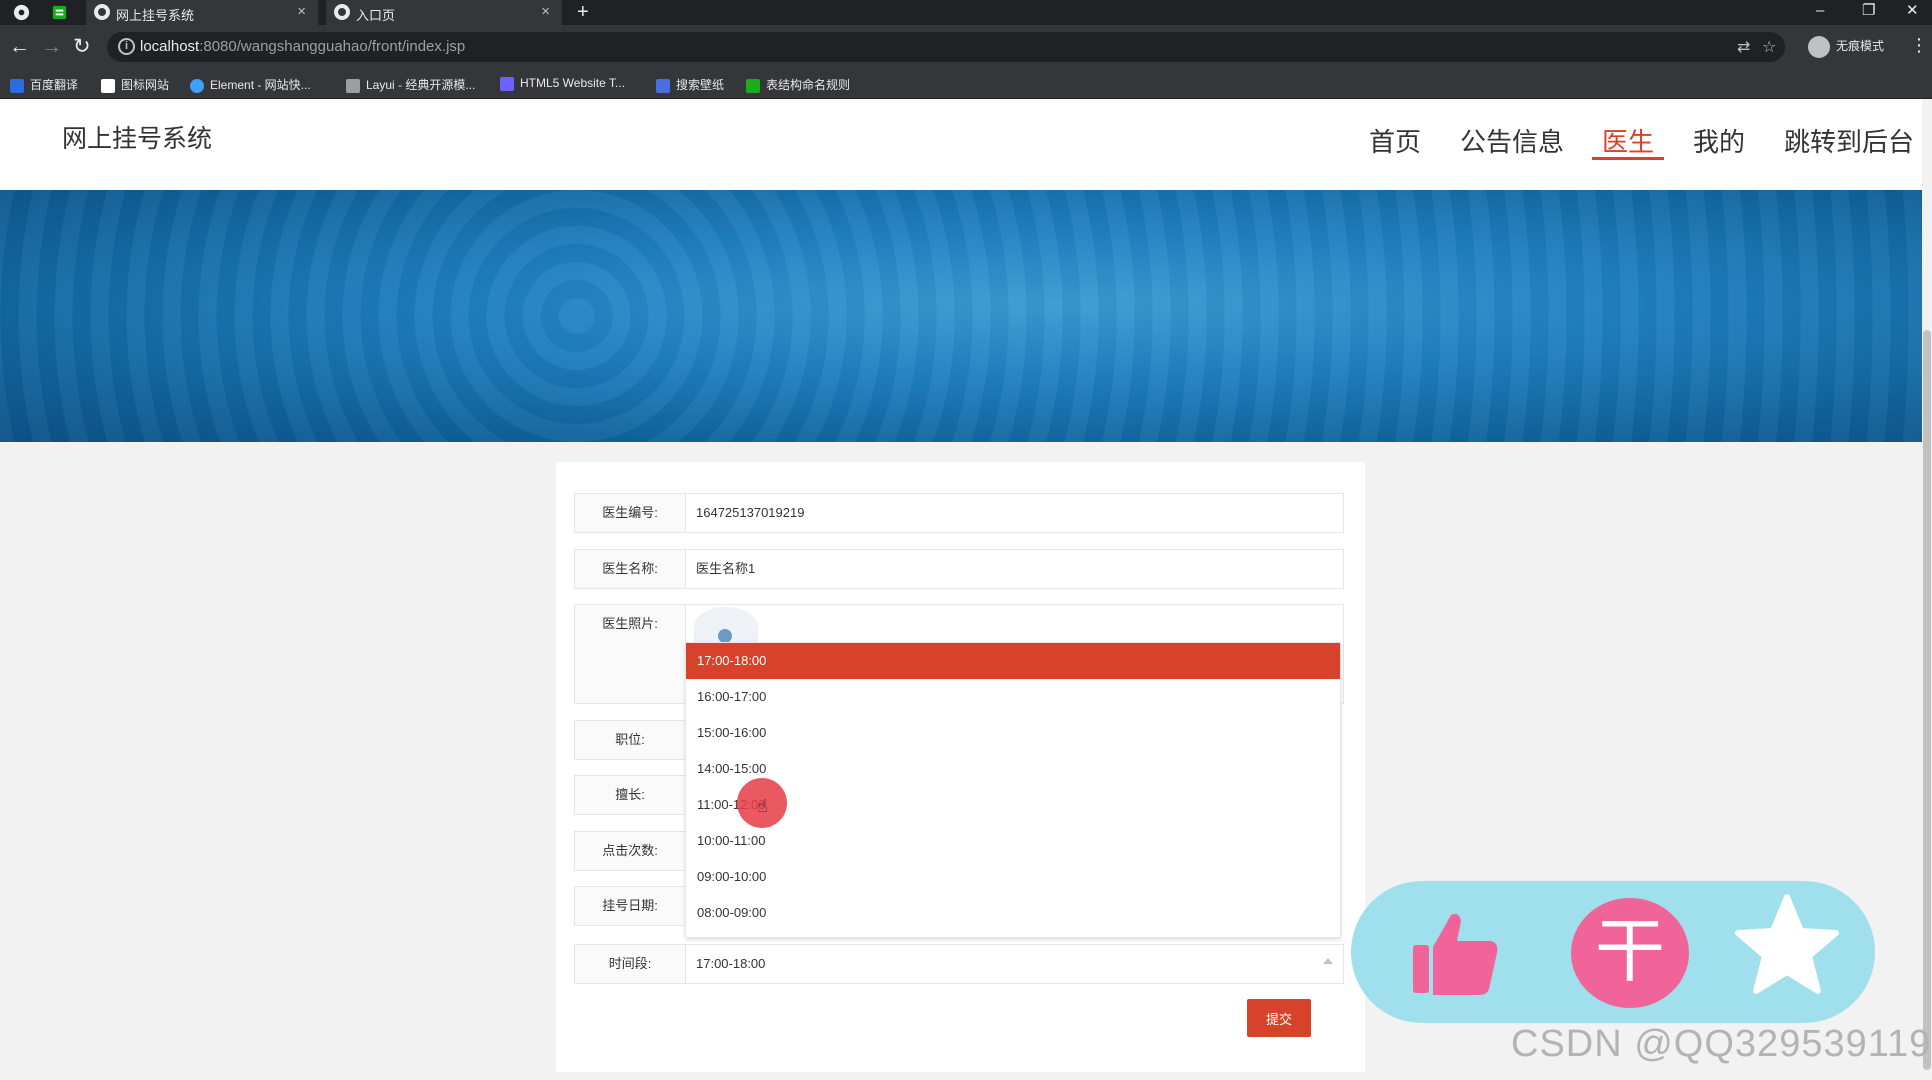 The height and width of the screenshot is (1080, 1932). I want to click on translate-icon, so click(17, 85).